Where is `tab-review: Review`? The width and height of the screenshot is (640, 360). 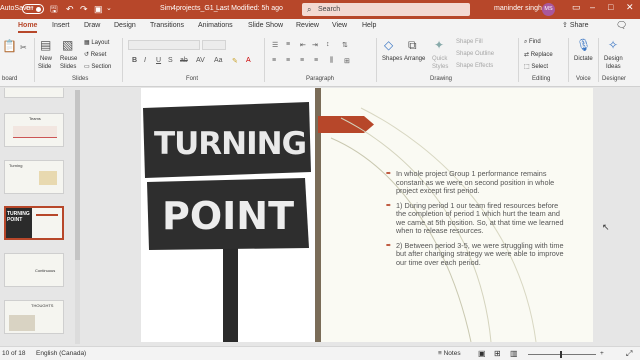
tab-review: Review is located at coordinates (307, 25).